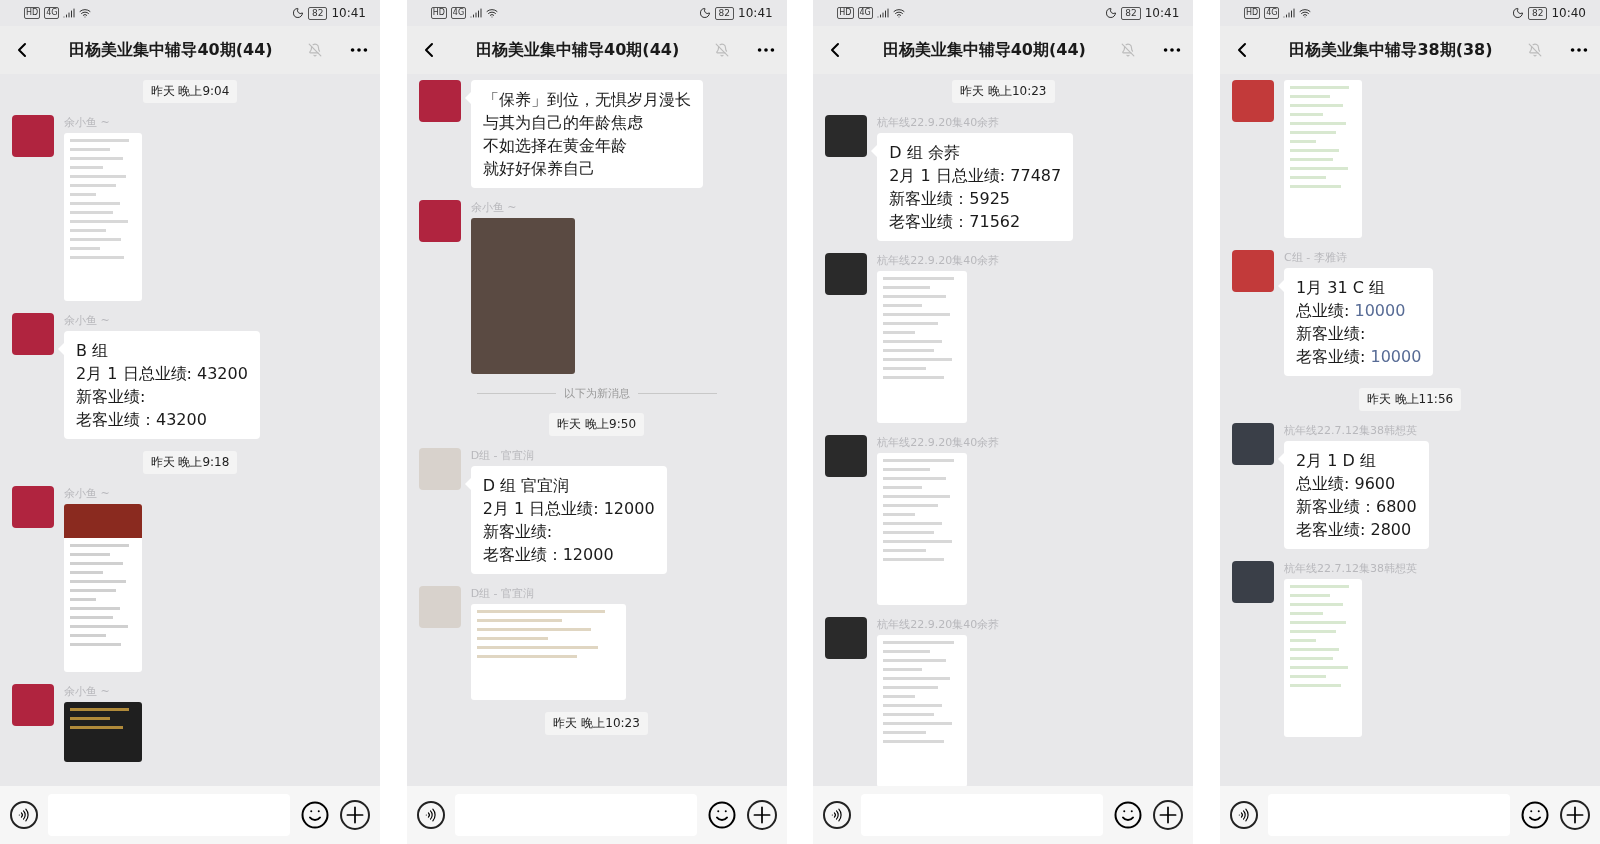 Image resolution: width=1600 pixels, height=844 pixels. I want to click on message-bubble: 1月 31 C 组 总业绩: 10000 新客业绩: 老客业绩: 10000, so click(1358, 322).